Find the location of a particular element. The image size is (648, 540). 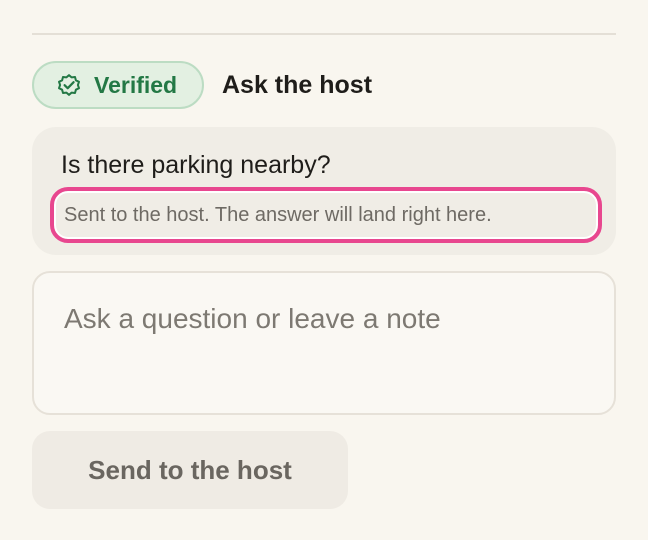

verified-check-icon is located at coordinates (69, 85).